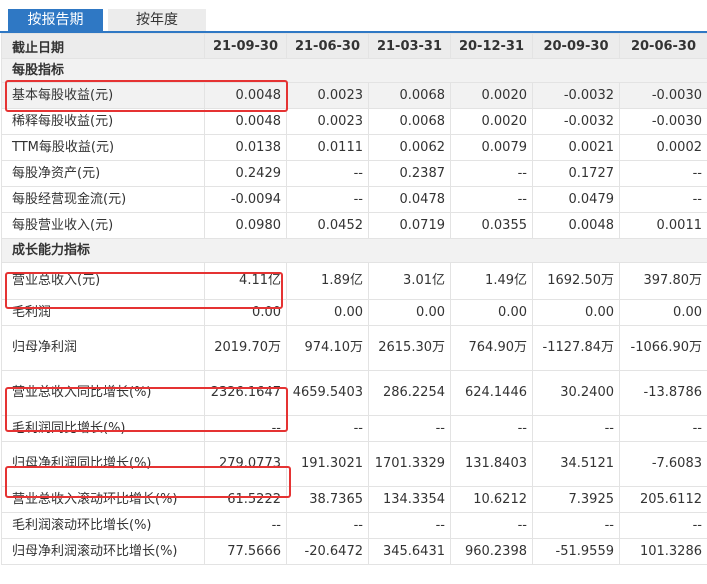 The height and width of the screenshot is (584, 707). I want to click on section-title: 成长能力指标, so click(354, 250).